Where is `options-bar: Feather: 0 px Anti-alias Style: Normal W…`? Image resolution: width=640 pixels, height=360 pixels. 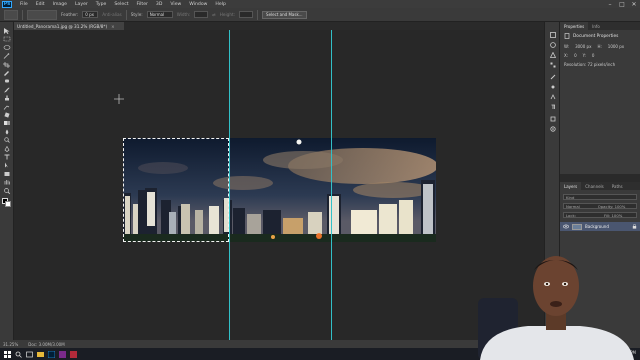
options-bar: Feather: 0 px Anti-alias Style: Normal W… is located at coordinates (320, 15).